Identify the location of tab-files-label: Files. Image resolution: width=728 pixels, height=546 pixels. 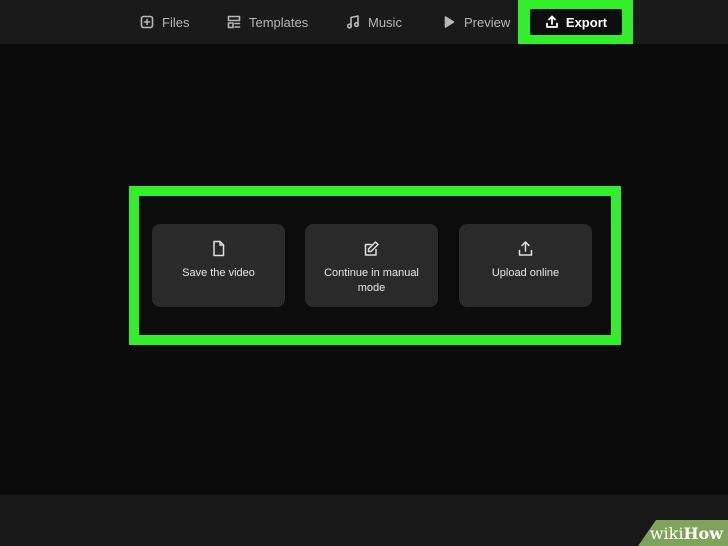
(176, 22).